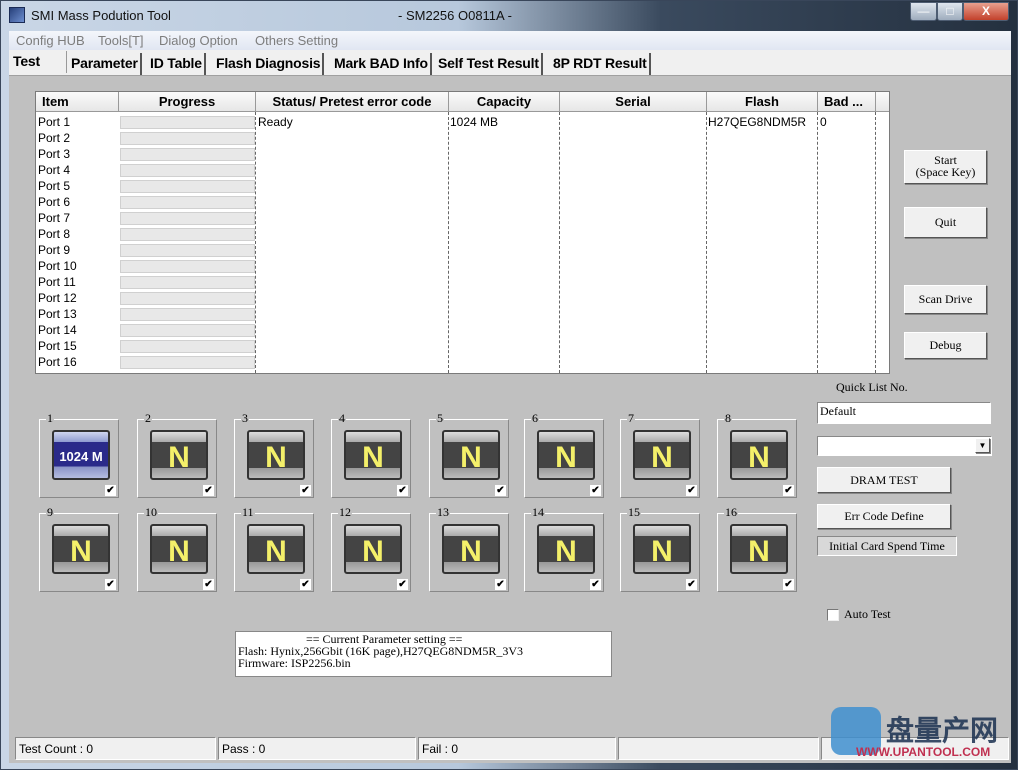  What do you see at coordinates (54, 170) in the screenshot?
I see `row-item-port-4: Port 4` at bounding box center [54, 170].